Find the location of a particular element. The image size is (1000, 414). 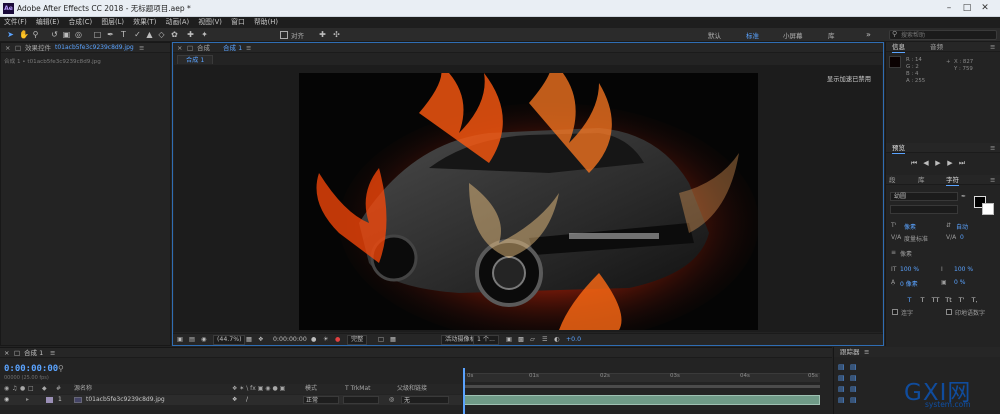

tab-character: 字符 is located at coordinates (952, 180).